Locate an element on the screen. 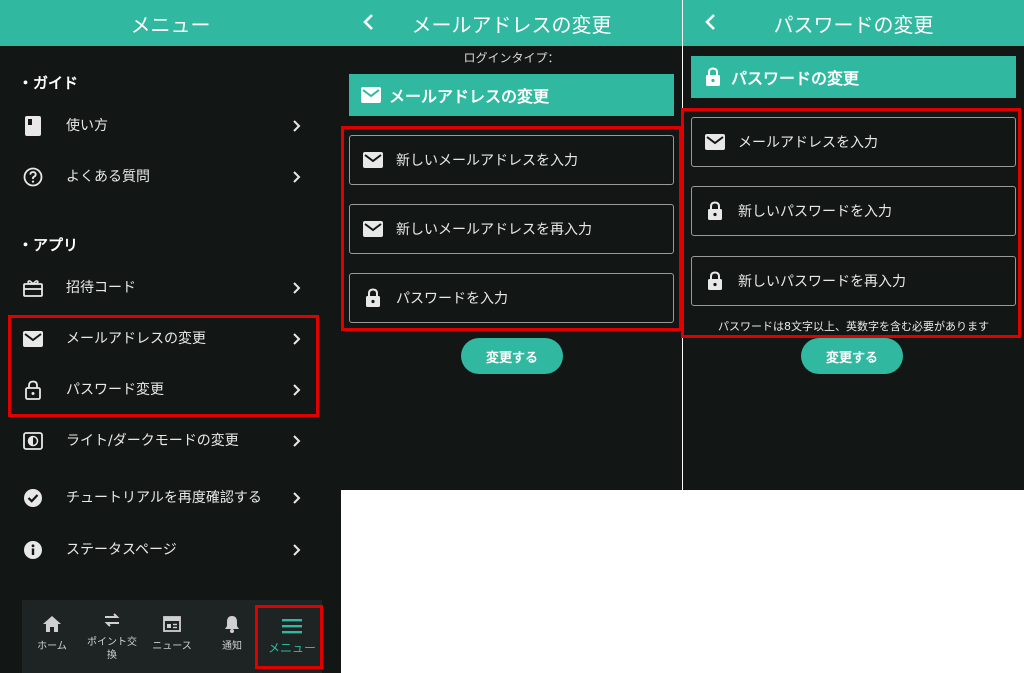 The width and height of the screenshot is (1024, 673). section-title-guide: ・ガイド is located at coordinates (48, 83).